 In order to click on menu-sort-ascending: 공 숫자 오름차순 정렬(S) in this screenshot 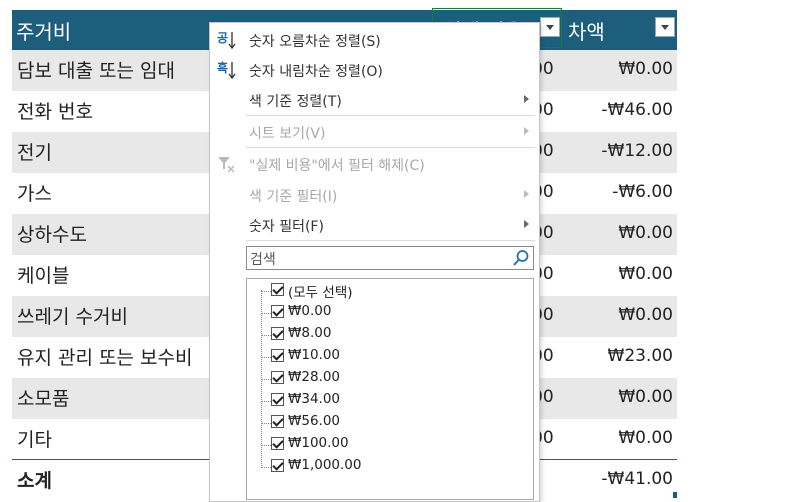, I will do `click(374, 40)`.